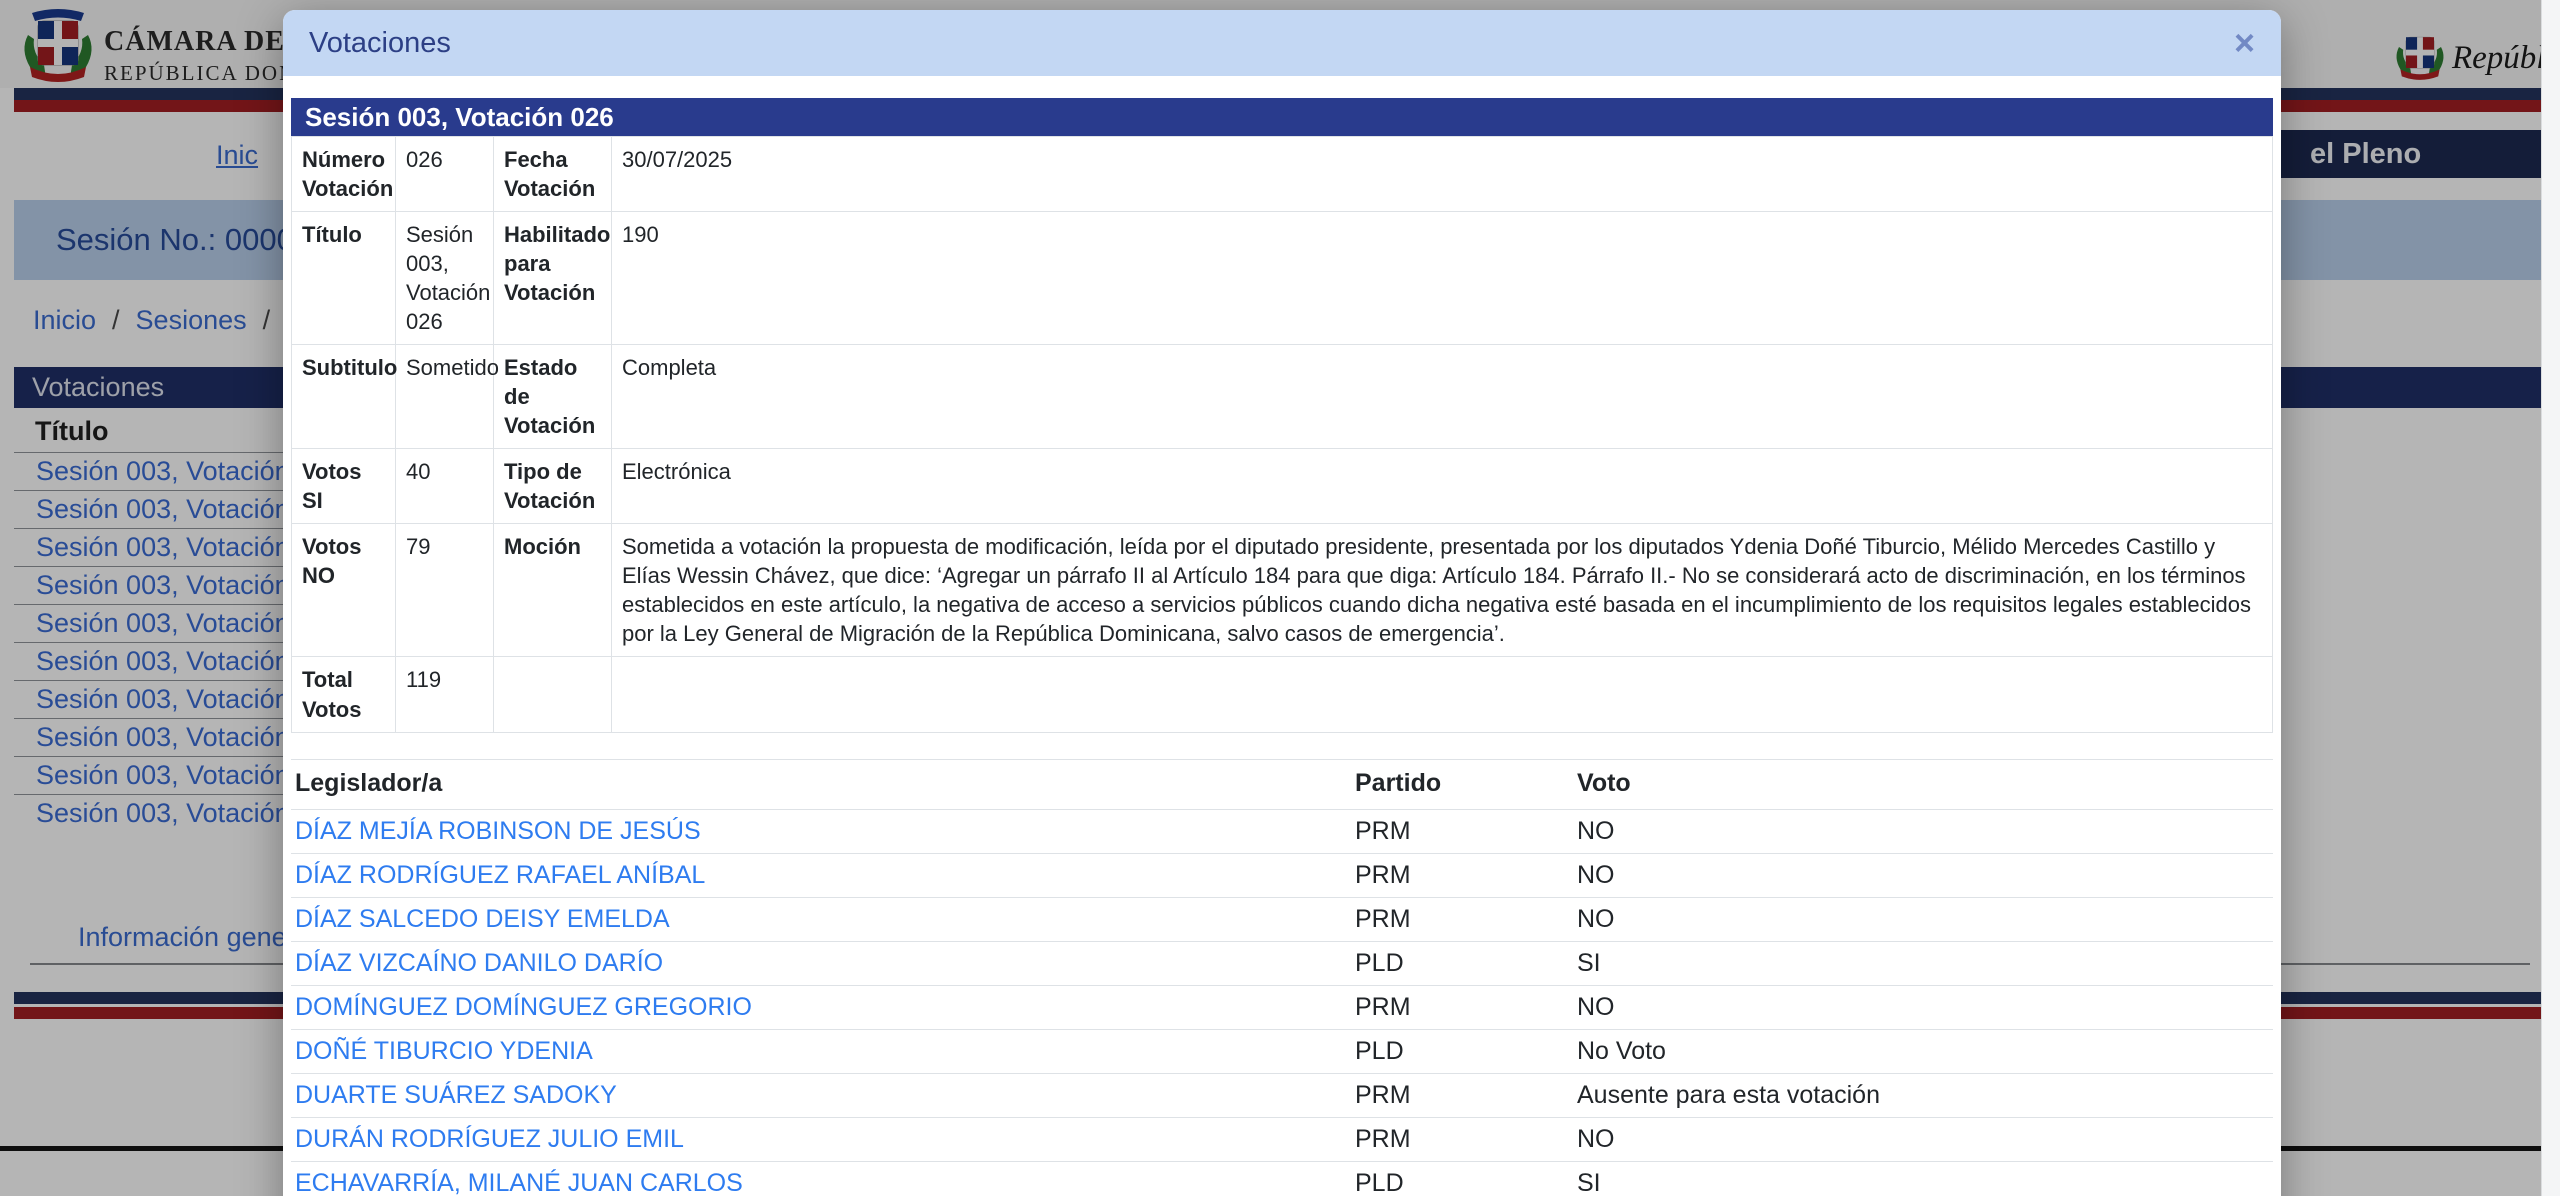  Describe the element at coordinates (1282, 117) in the screenshot. I see `vote-table-header: Sesión 003, Votación 026` at that location.